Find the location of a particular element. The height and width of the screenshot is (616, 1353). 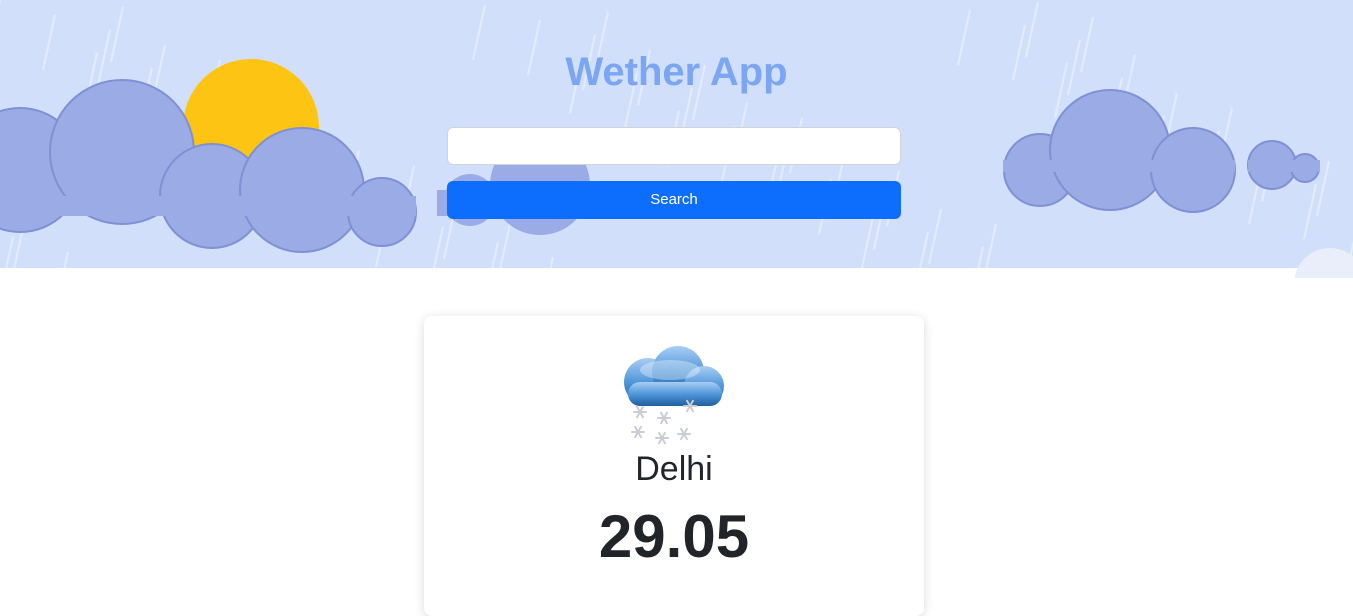

cloud-right-icon is located at coordinates (1161, 151).